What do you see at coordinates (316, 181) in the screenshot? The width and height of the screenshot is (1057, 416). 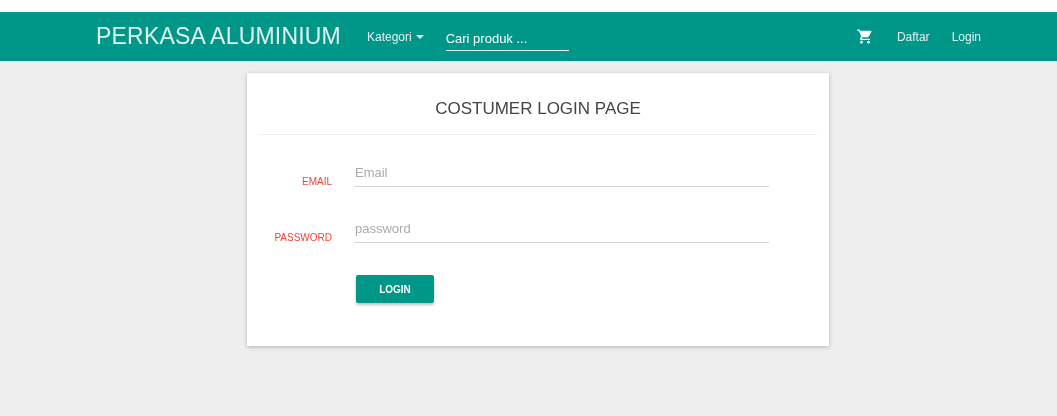 I see `field-label: EMAIL` at bounding box center [316, 181].